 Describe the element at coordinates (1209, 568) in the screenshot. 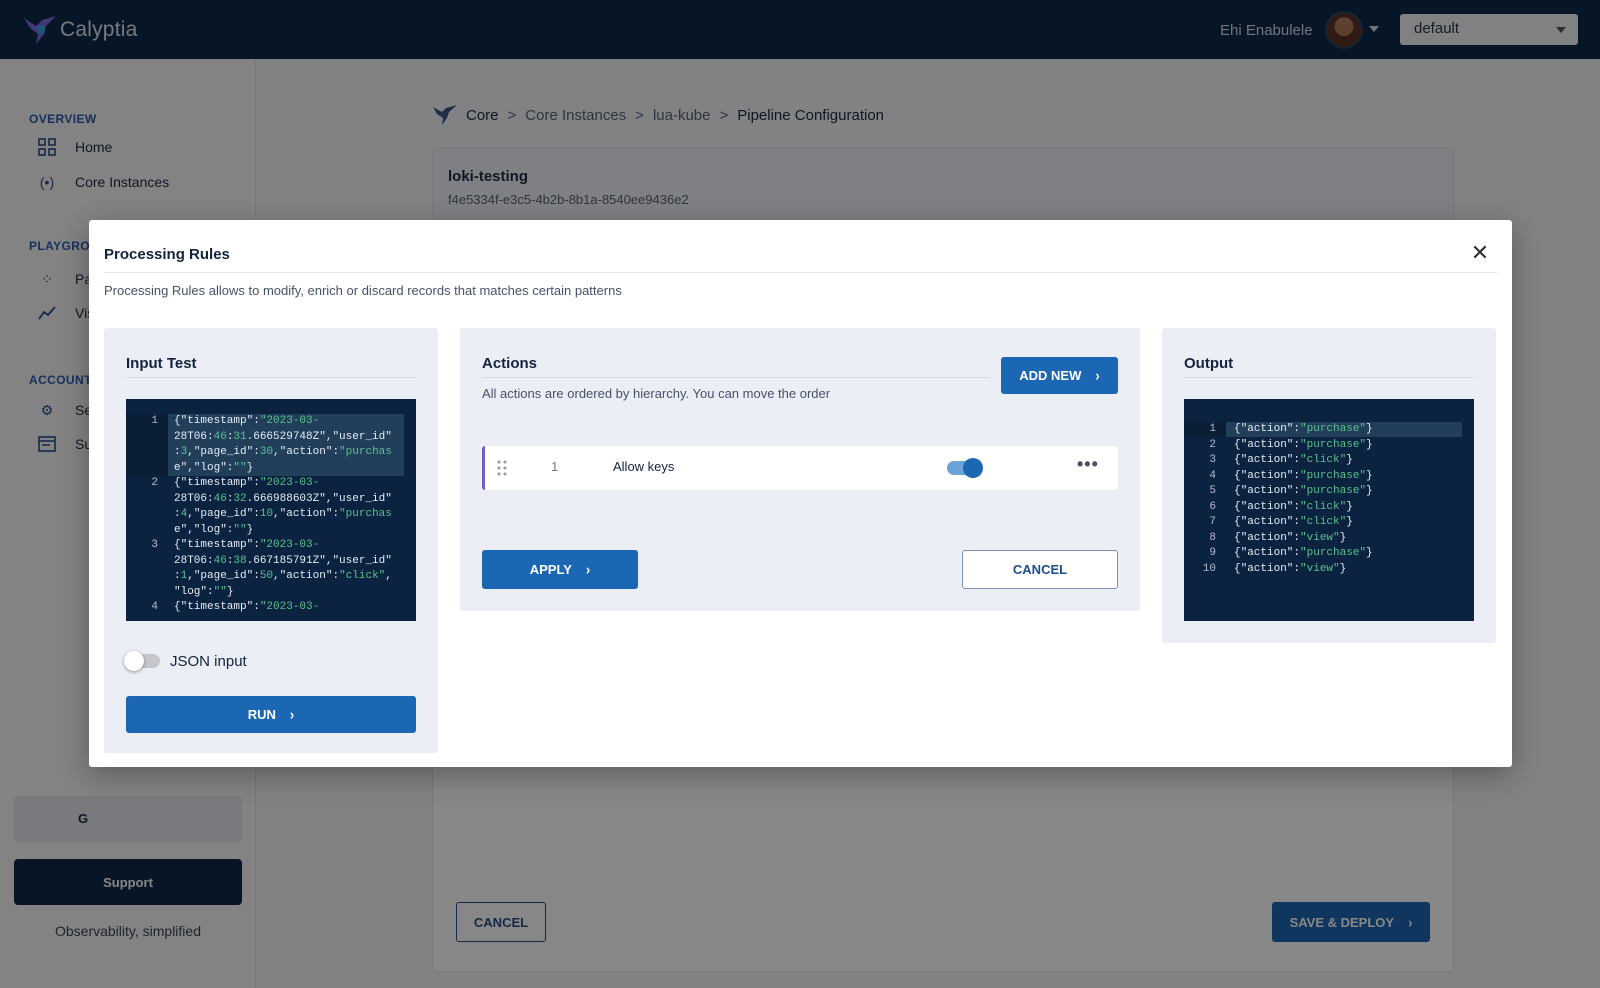

I see `line-number: 10` at that location.